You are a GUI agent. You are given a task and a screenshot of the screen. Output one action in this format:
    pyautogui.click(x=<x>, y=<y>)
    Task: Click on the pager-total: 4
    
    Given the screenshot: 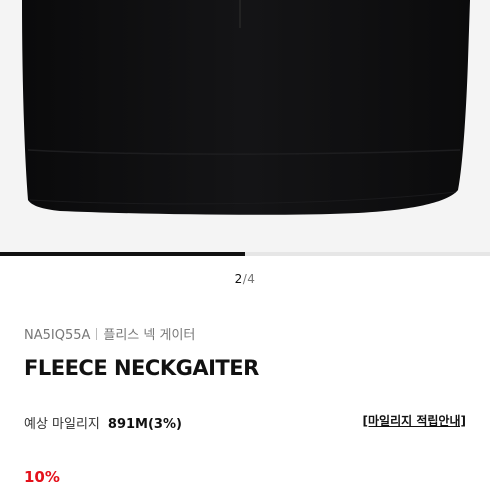 What is the action you would take?
    pyautogui.click(x=251, y=279)
    